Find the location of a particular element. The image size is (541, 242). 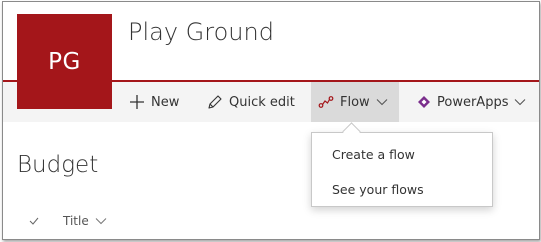

flow-label: Flow is located at coordinates (355, 102).